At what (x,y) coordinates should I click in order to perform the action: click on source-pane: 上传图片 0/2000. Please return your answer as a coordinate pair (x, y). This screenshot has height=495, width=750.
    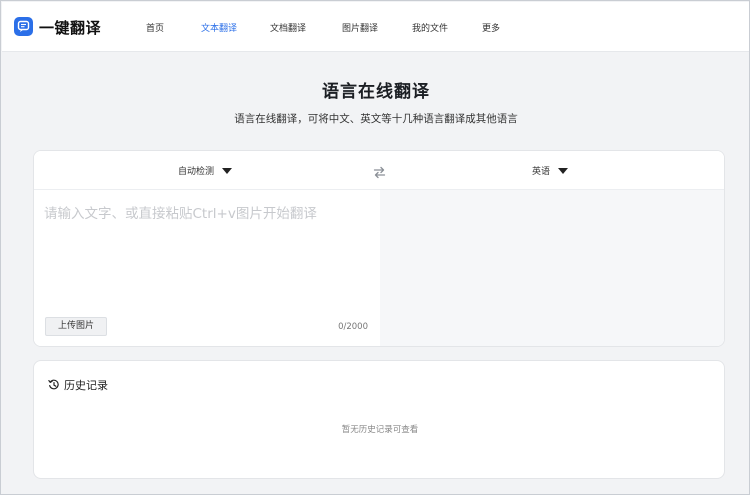
    Looking at the image, I should click on (207, 268).